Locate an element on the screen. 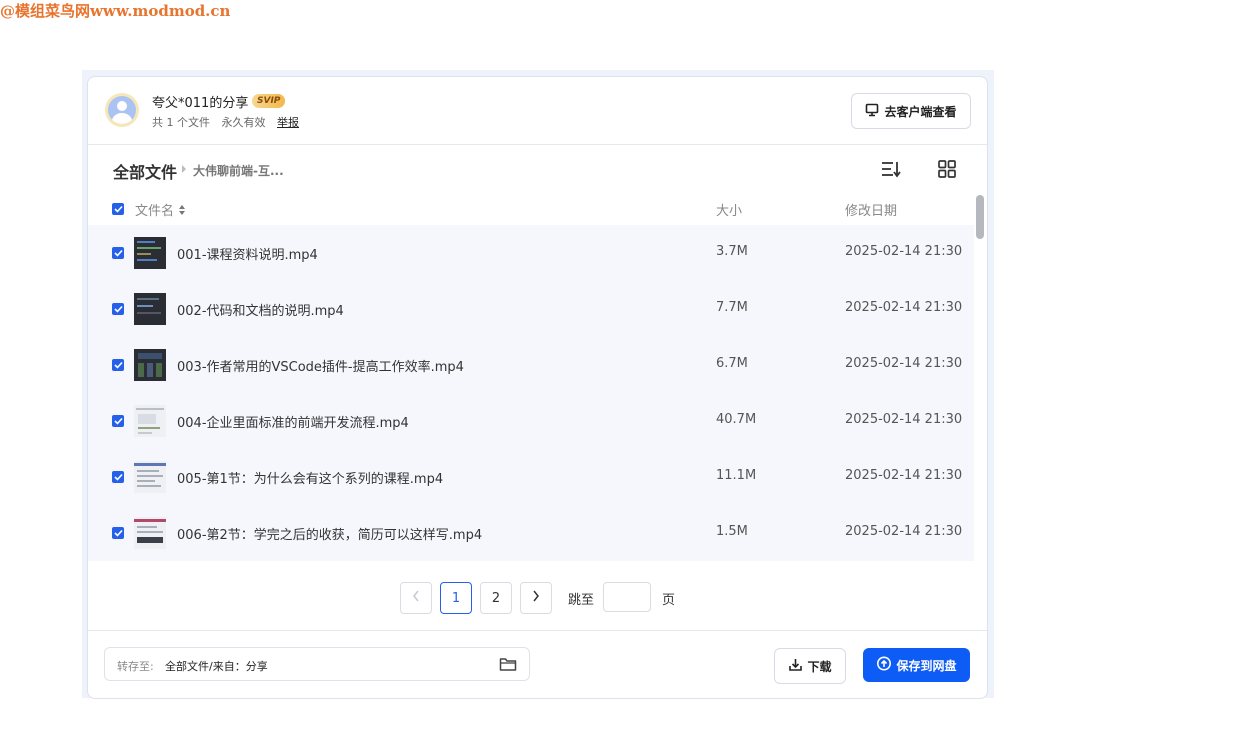  watermark: @模组菜鸟网www.modmod.cn is located at coordinates (115, 11).